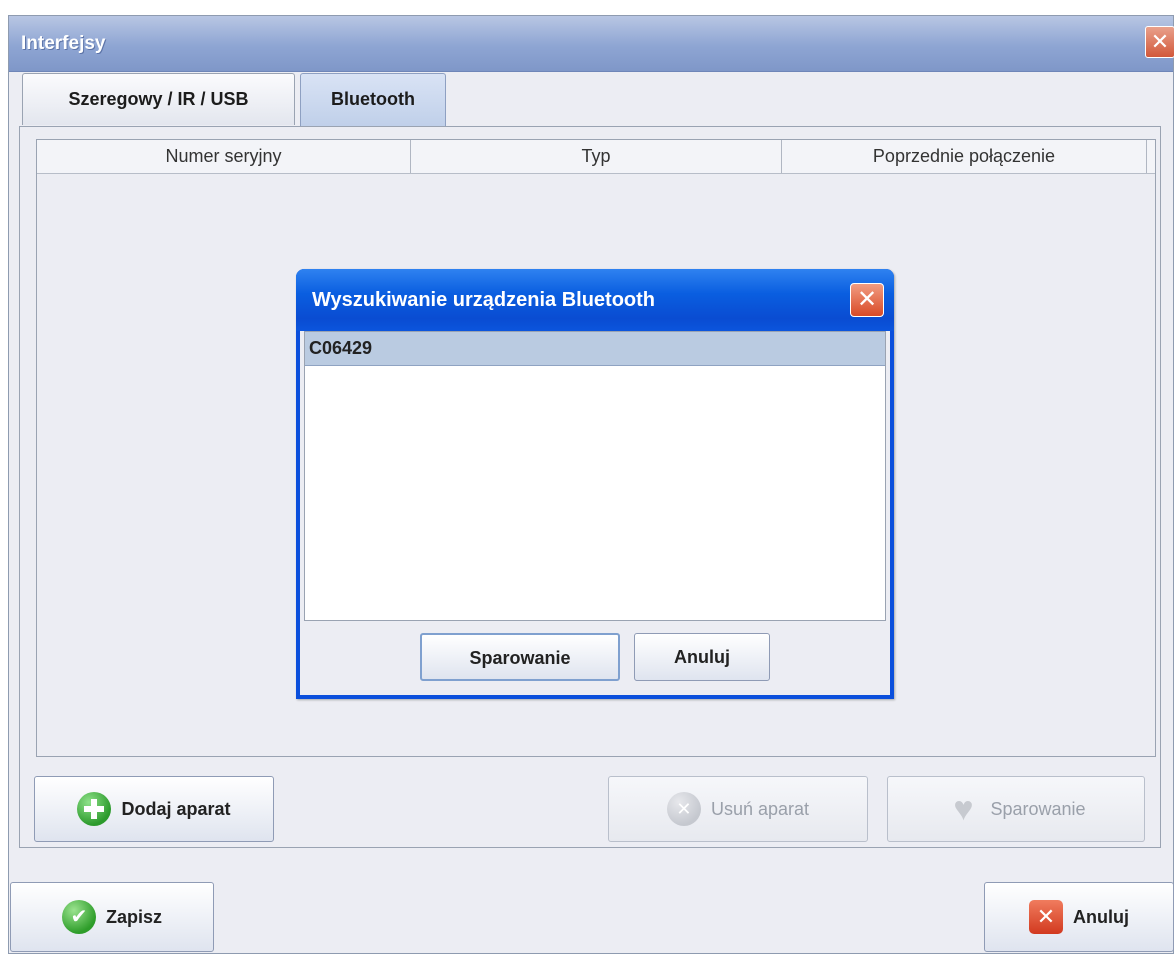  I want to click on dialog-close-button: ✕, so click(867, 300).